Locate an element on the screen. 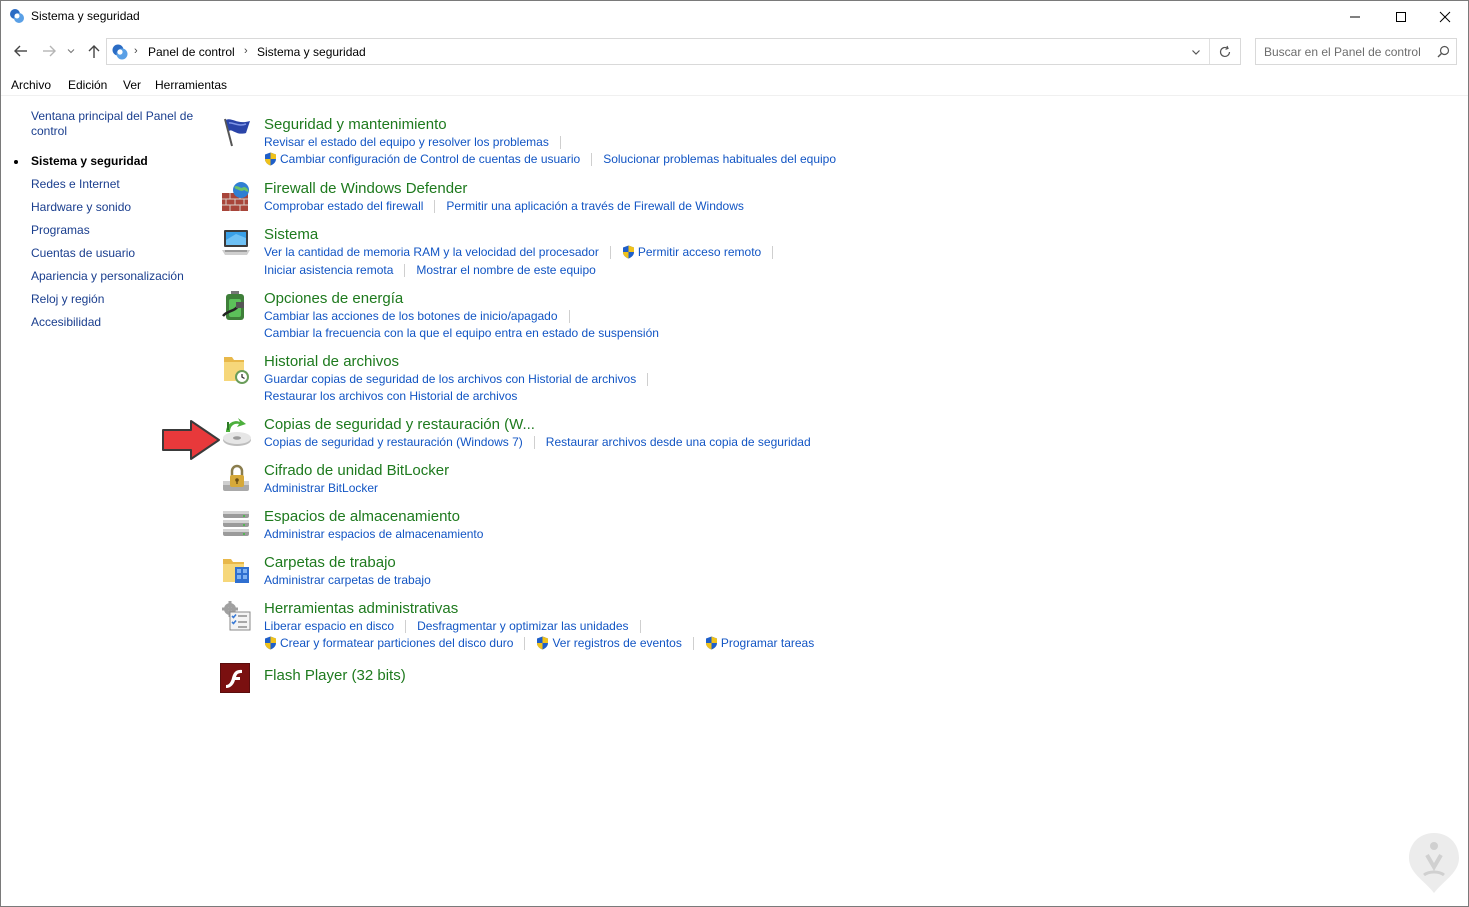  task-link: Iniciar asistencia remota is located at coordinates (328, 270).